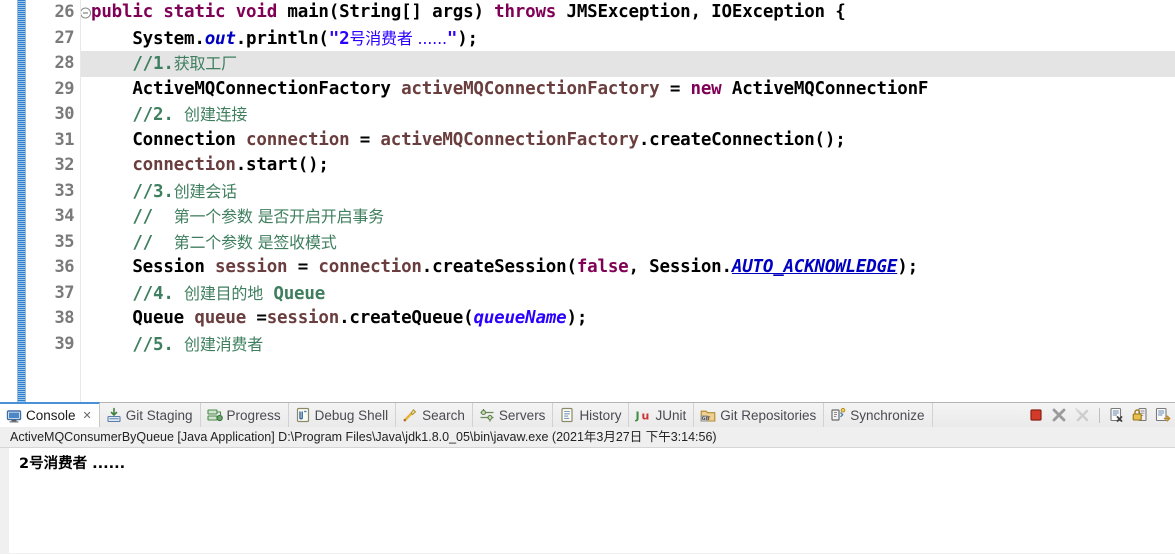  Describe the element at coordinates (21, 201) in the screenshot. I see `quick-diff-change-bar` at that location.